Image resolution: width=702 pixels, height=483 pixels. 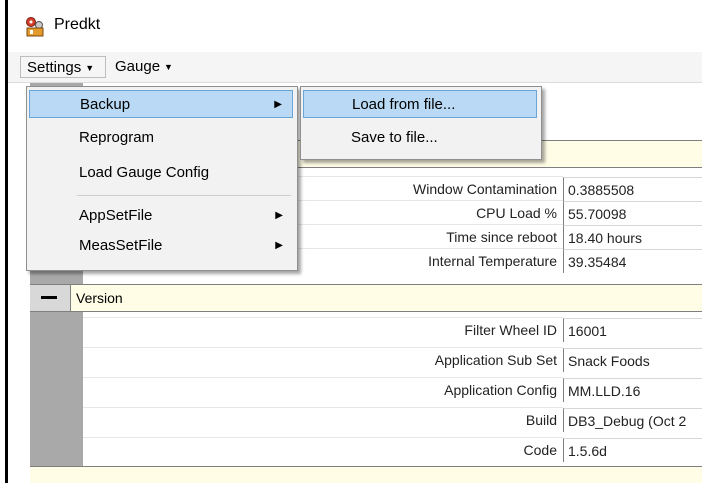 I want to click on menu-item-label: Backup, so click(x=105, y=104).